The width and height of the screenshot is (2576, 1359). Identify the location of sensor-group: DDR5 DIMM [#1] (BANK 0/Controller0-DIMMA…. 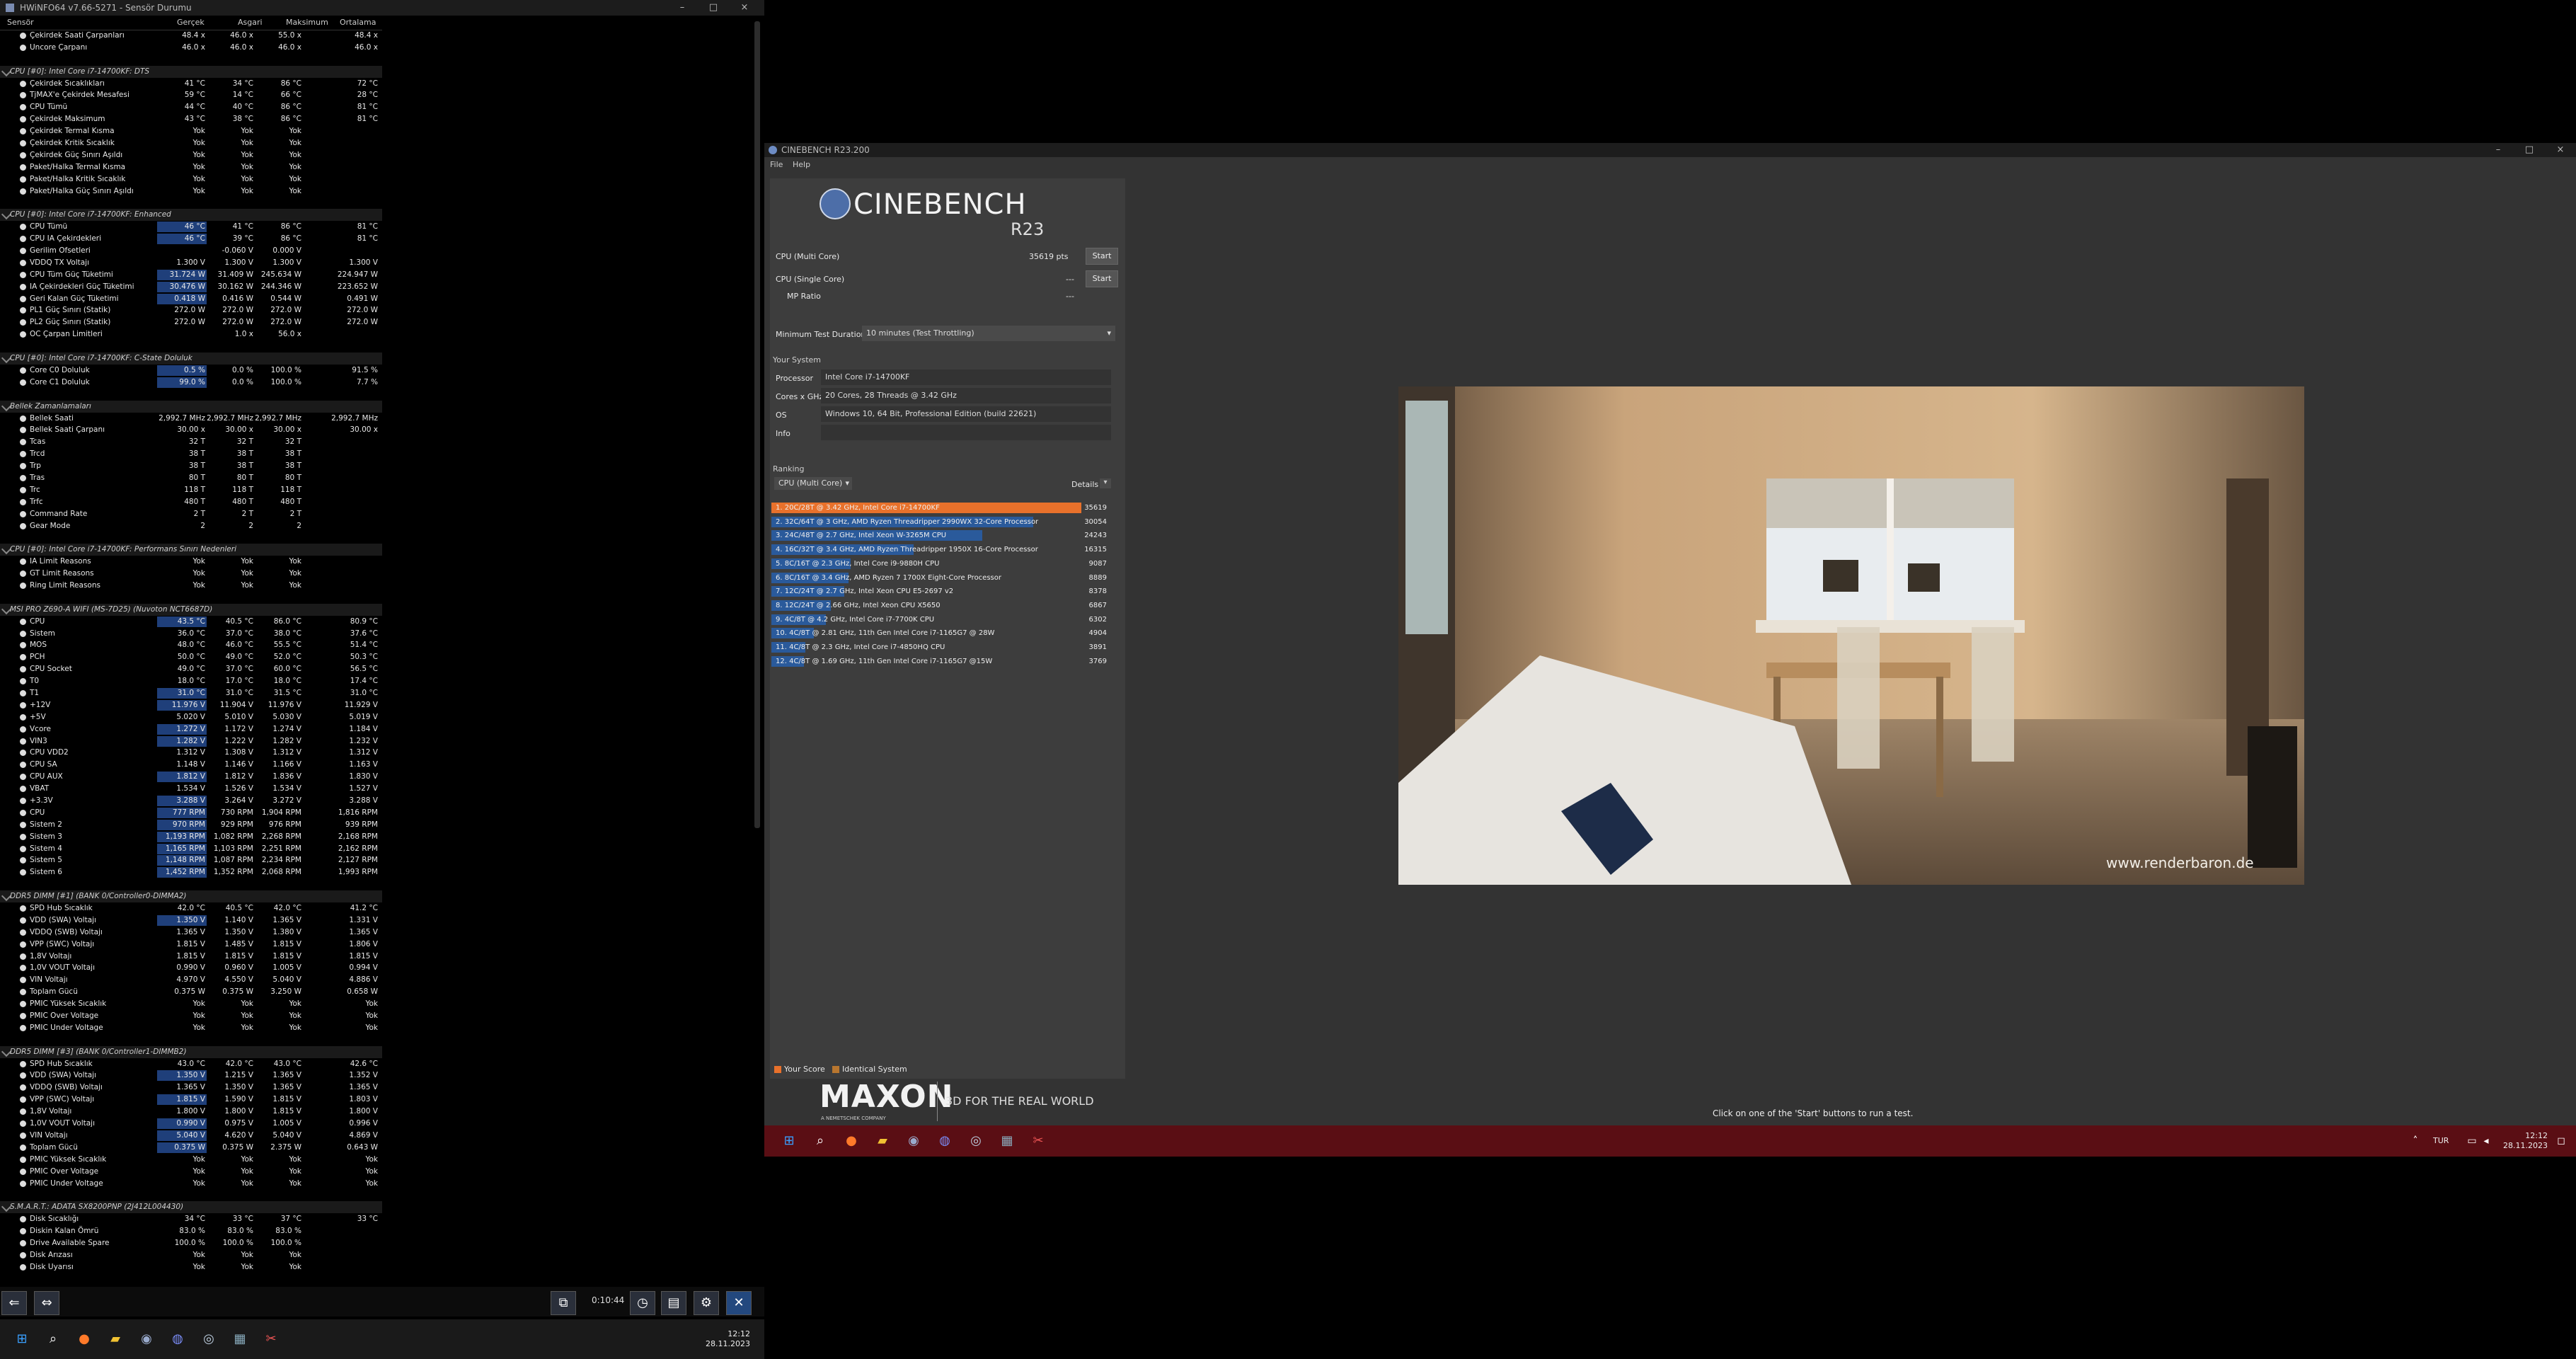
(191, 896).